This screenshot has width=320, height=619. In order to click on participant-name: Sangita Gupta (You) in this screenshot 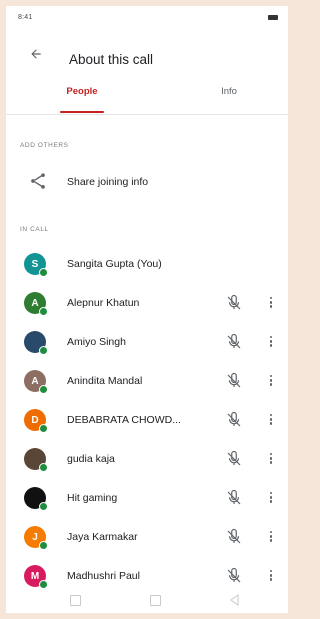, I will do `click(114, 264)`.